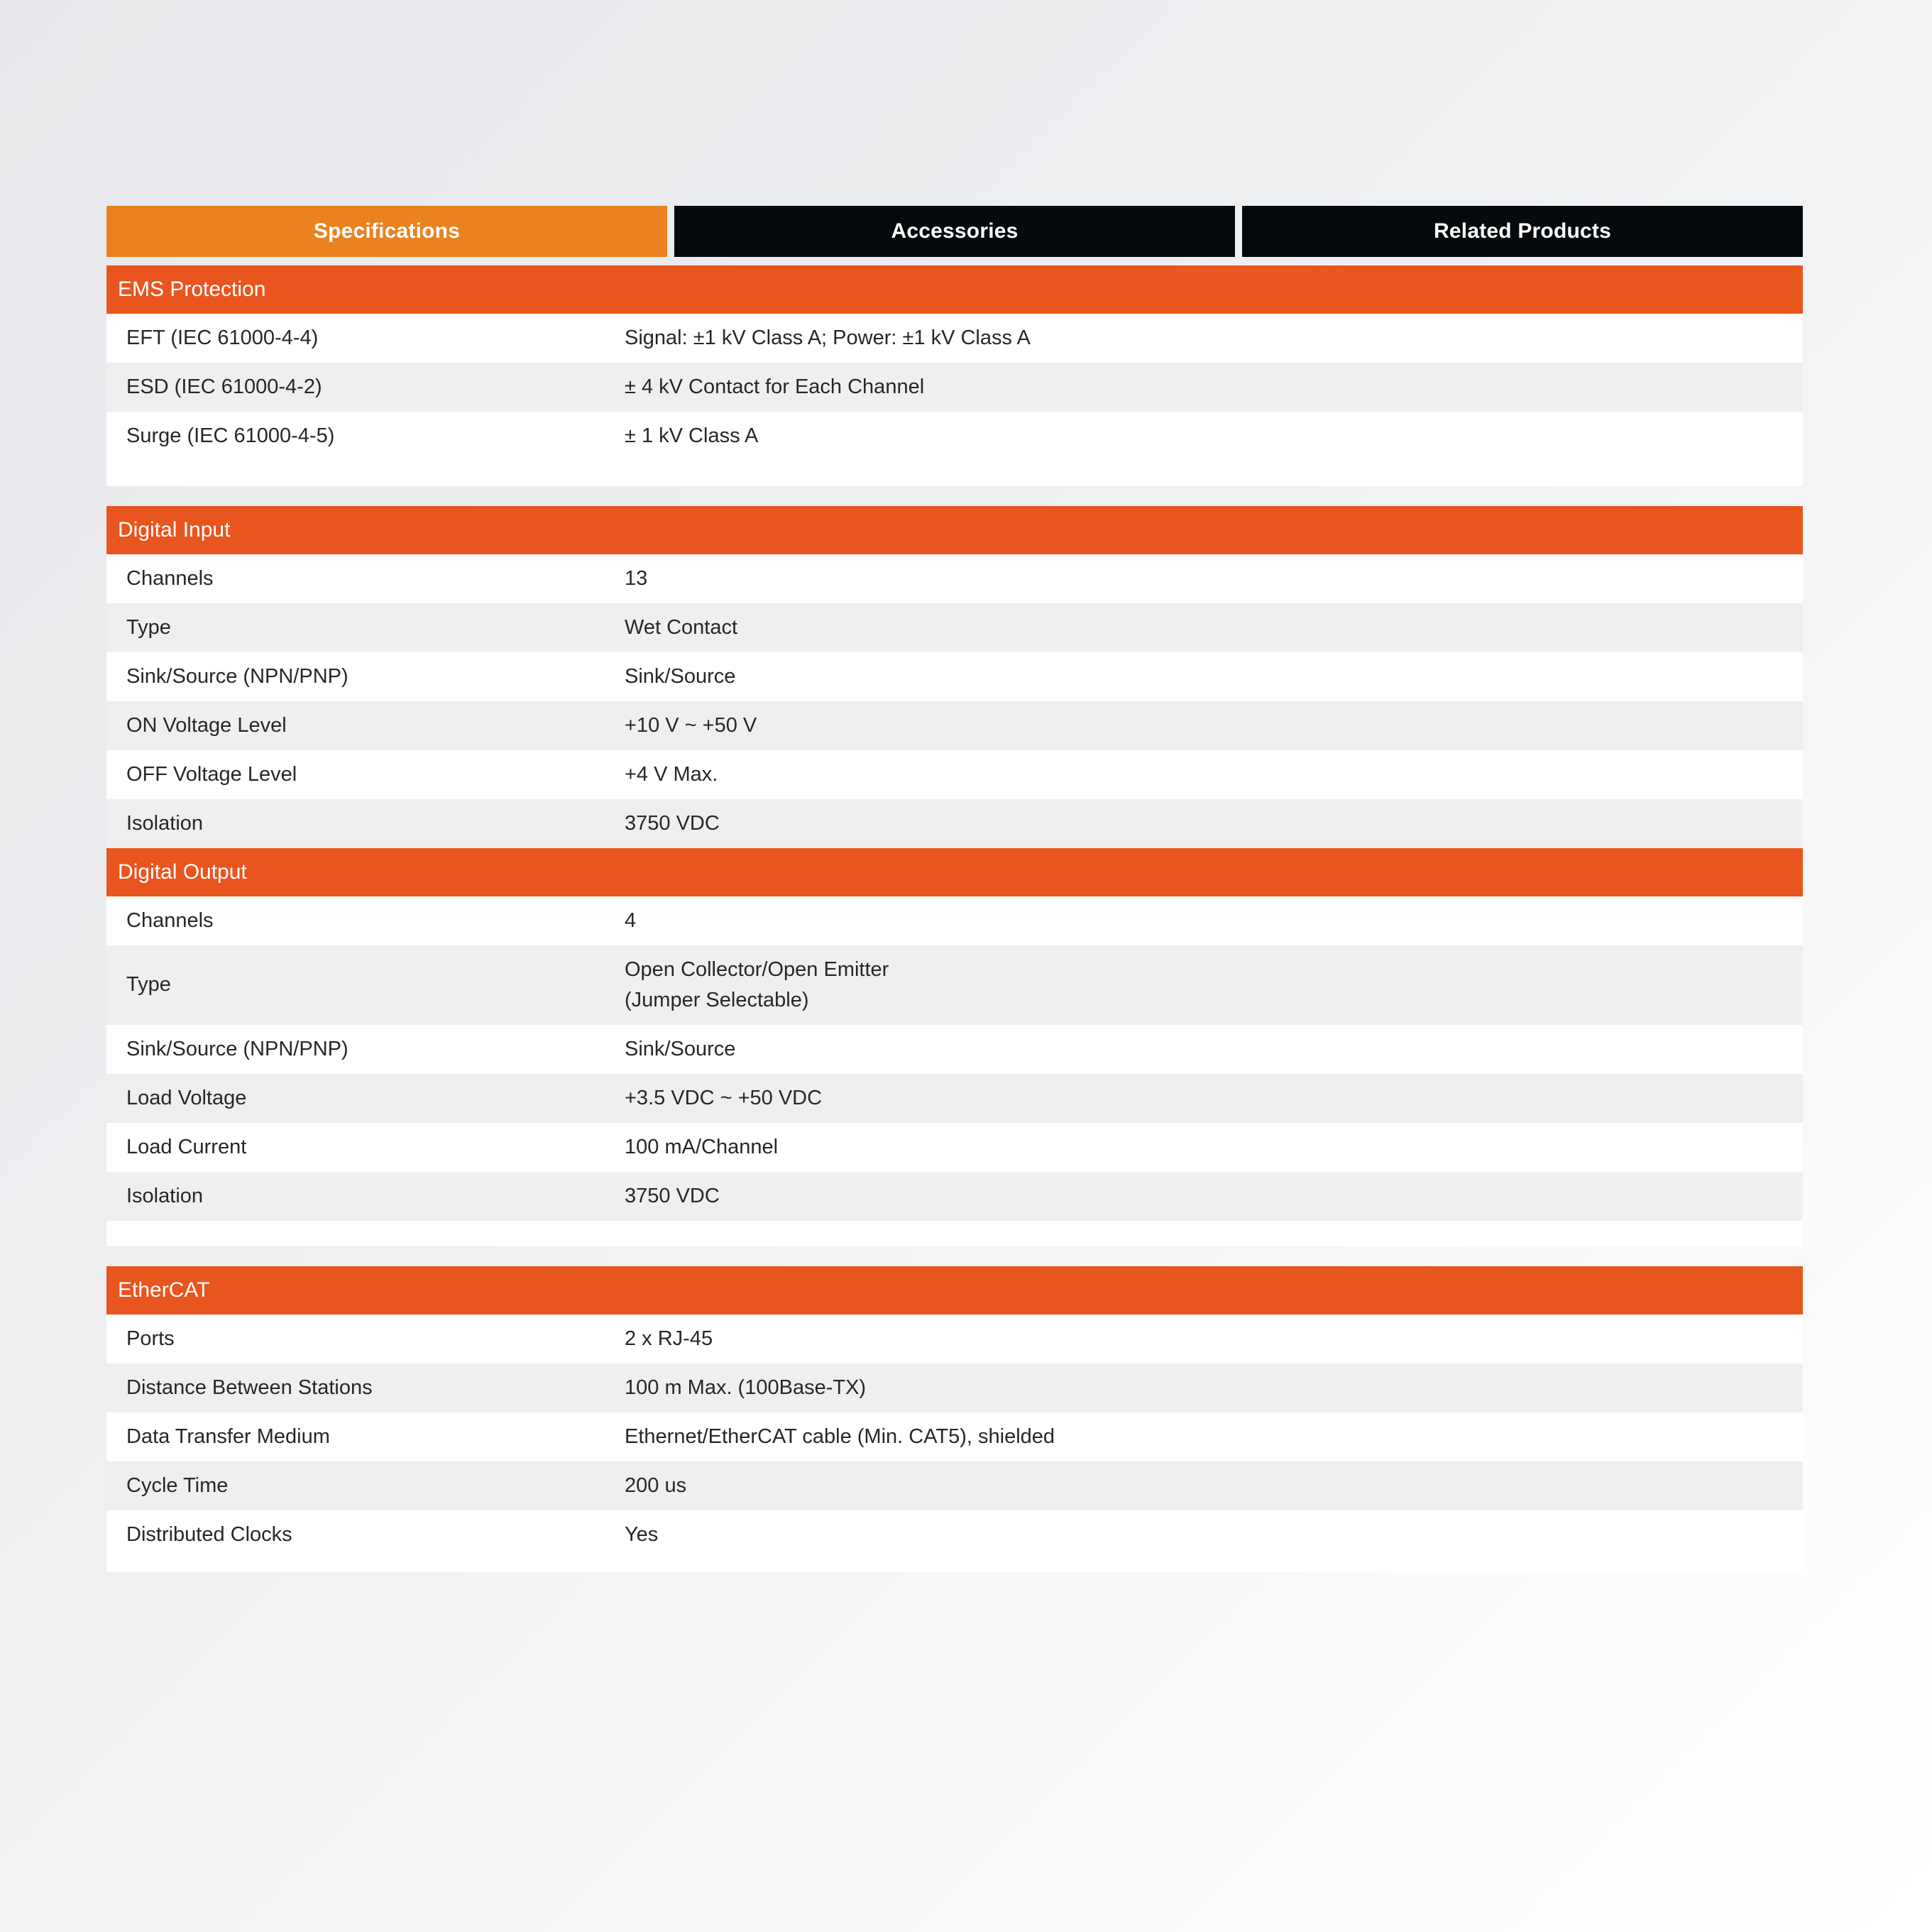 The width and height of the screenshot is (1932, 1932). Describe the element at coordinates (775, 386) in the screenshot. I see `row-value: ± 4 kV Contact for Each Channel` at that location.